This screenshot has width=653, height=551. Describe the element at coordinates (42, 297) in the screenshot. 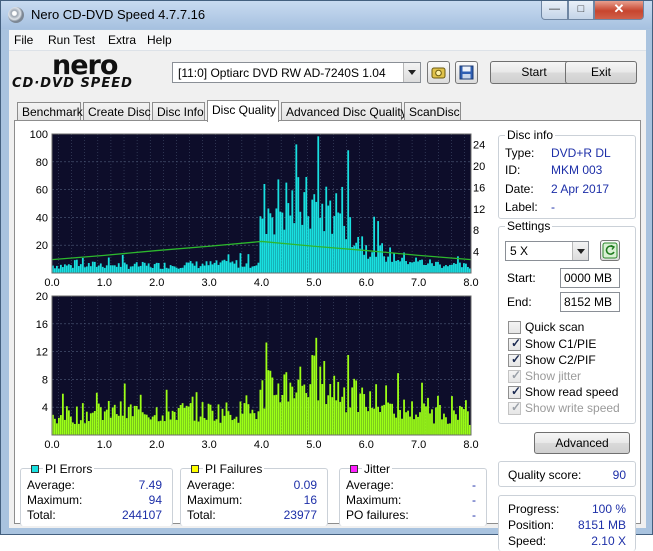

I see `pi-failures-y-tick-label: 20` at that location.